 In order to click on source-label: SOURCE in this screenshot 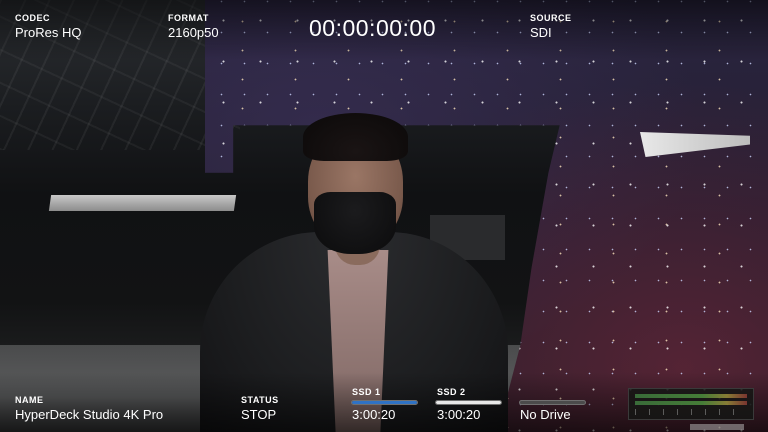, I will do `click(551, 18)`.